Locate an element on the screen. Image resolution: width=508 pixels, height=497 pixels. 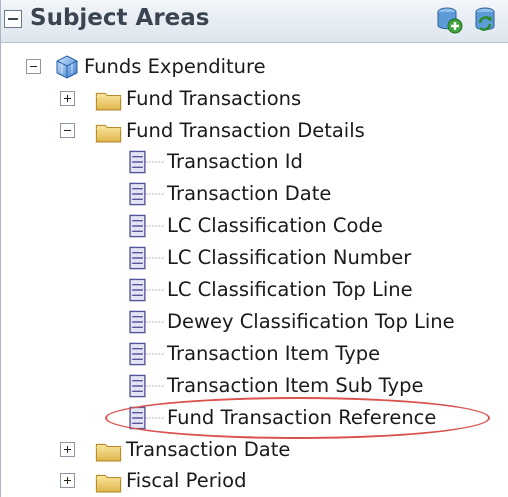
column-lc-classification-top-line: LC Classification Top Line is located at coordinates (254, 289).